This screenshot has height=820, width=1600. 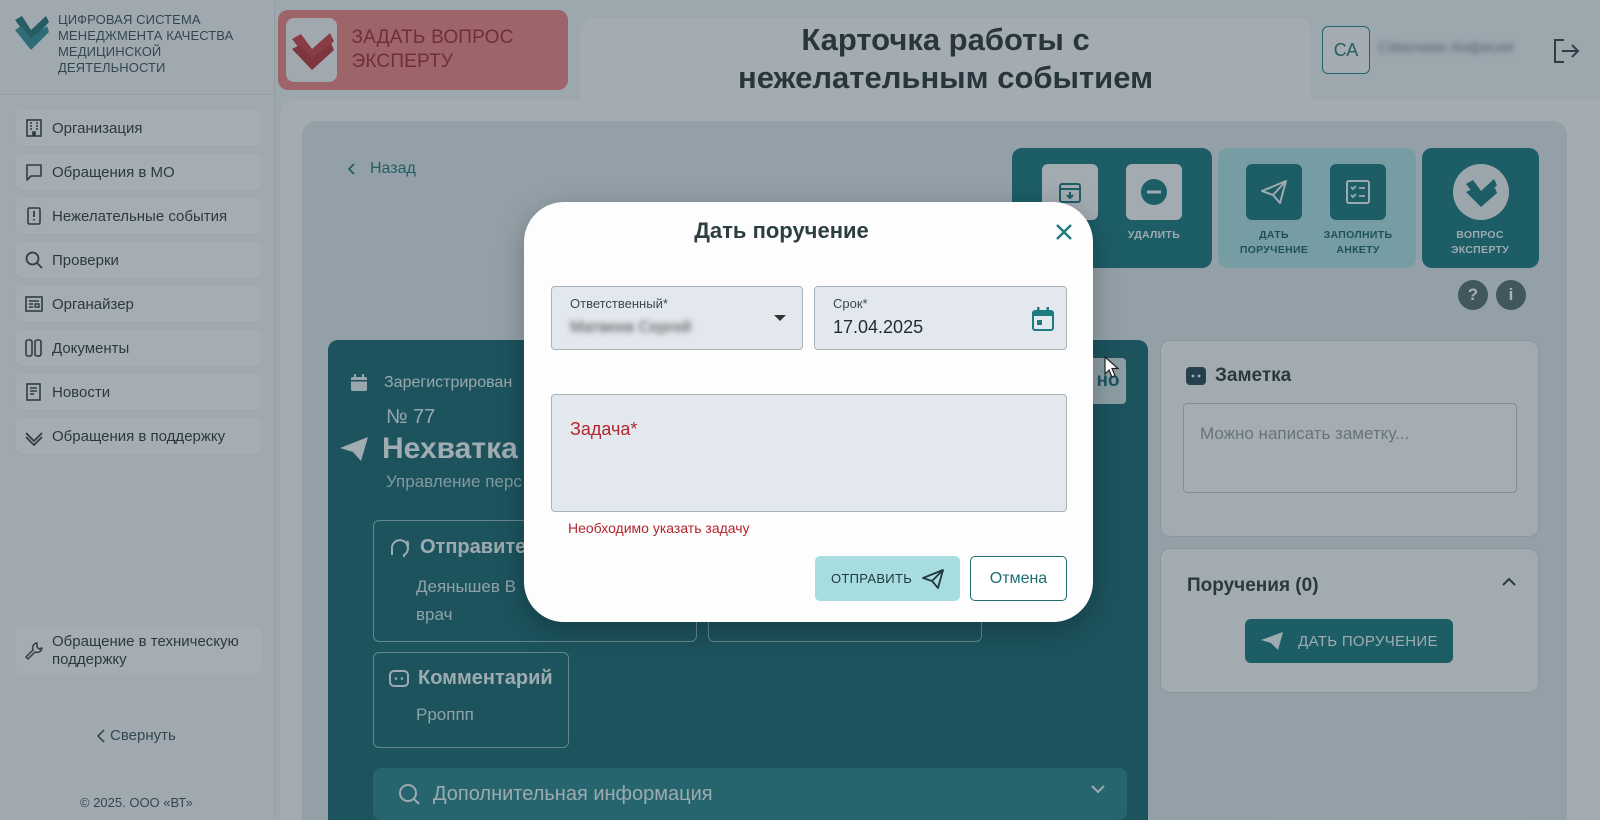 What do you see at coordinates (659, 528) in the screenshot?
I see `task-error-message: Необходимо указать задачу` at bounding box center [659, 528].